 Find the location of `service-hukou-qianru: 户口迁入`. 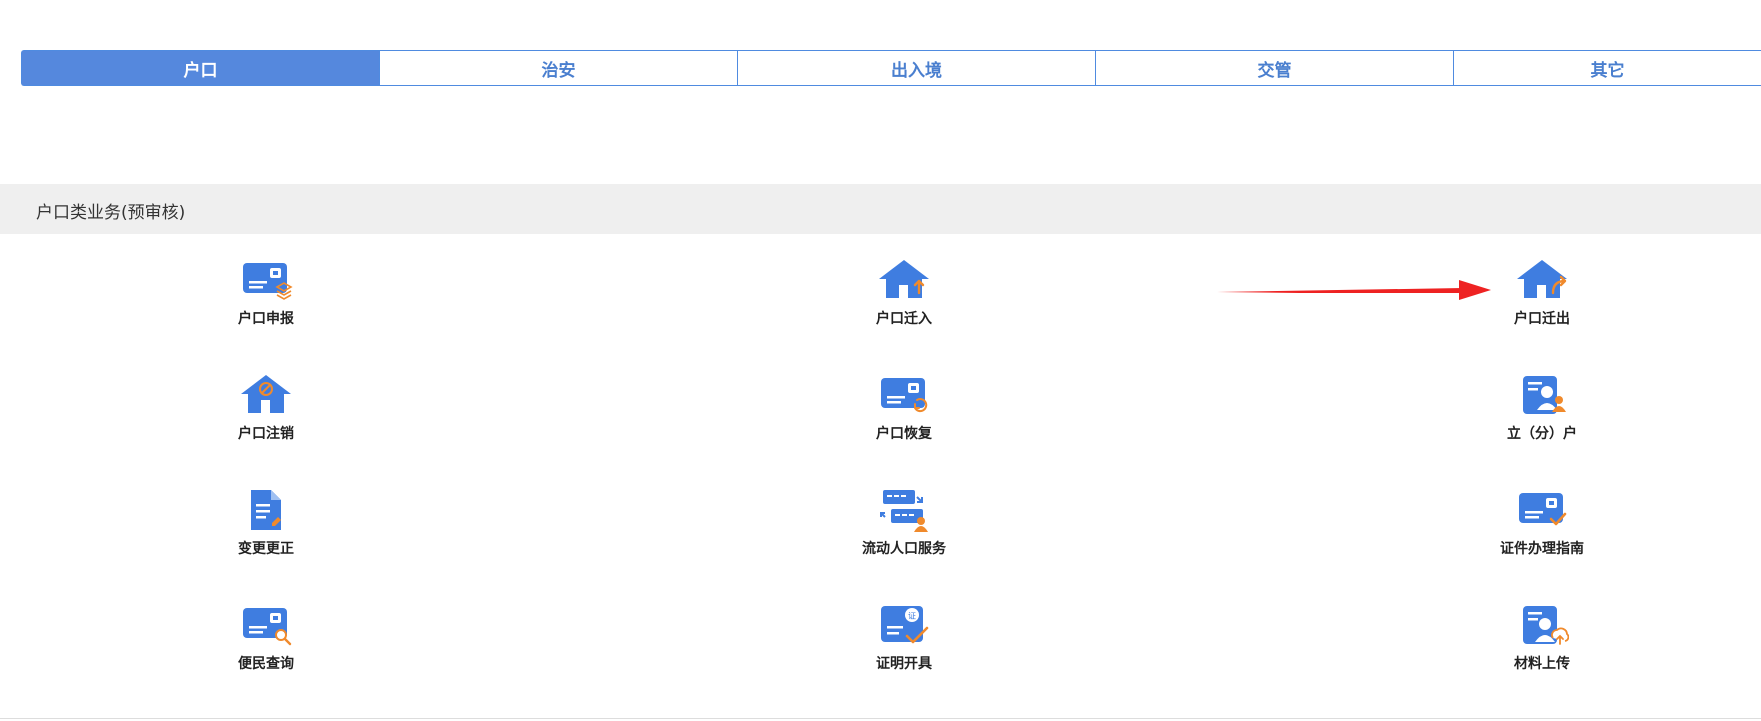

service-hukou-qianru: 户口迁入 is located at coordinates (904, 301).